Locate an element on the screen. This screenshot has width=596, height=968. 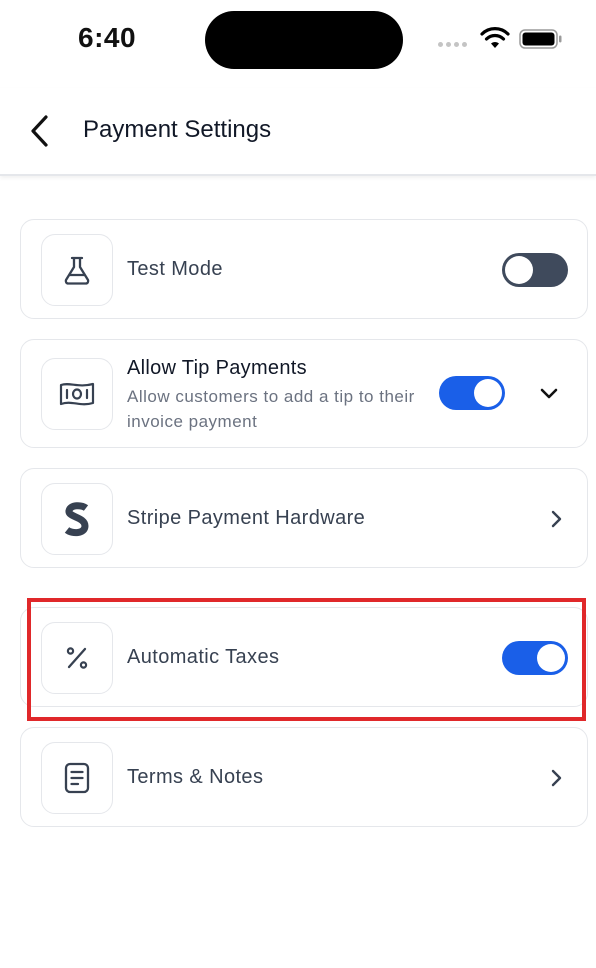
test-mode-toggle is located at coordinates (535, 270).